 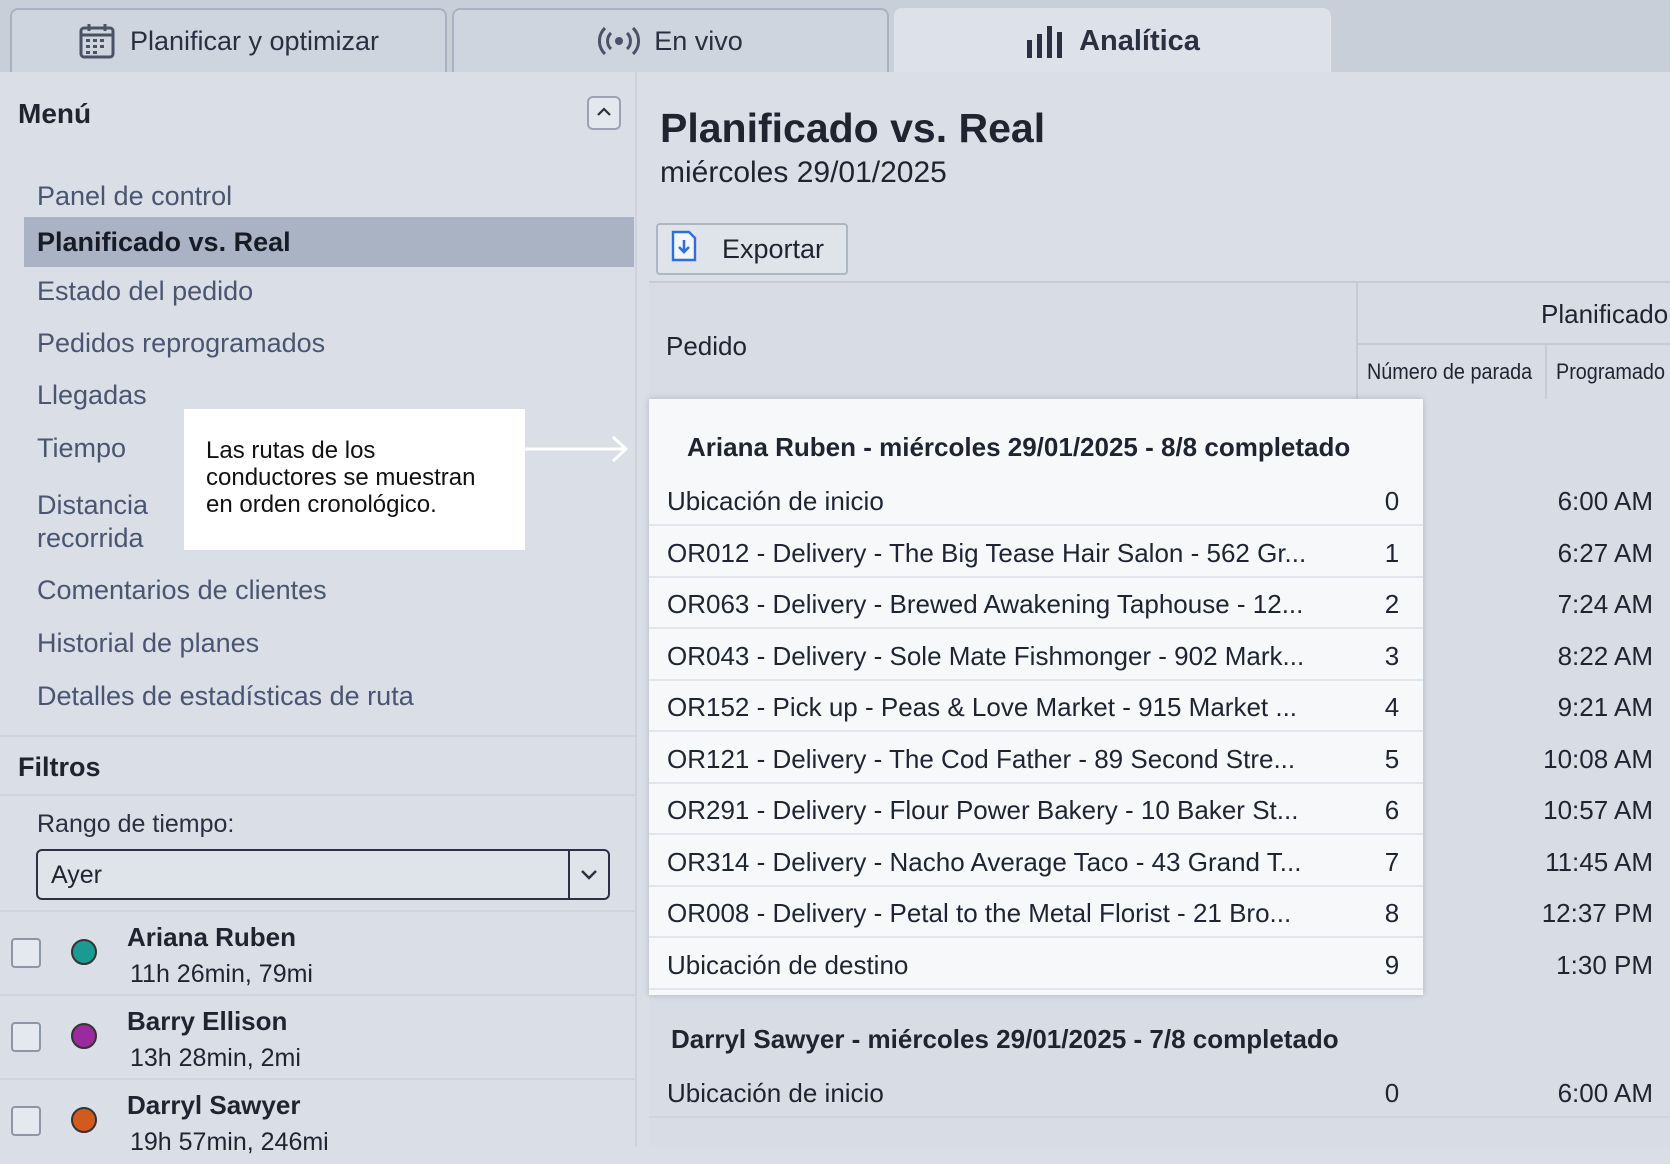 I want to click on scheduled-time: 7:24 AM, so click(x=1605, y=604).